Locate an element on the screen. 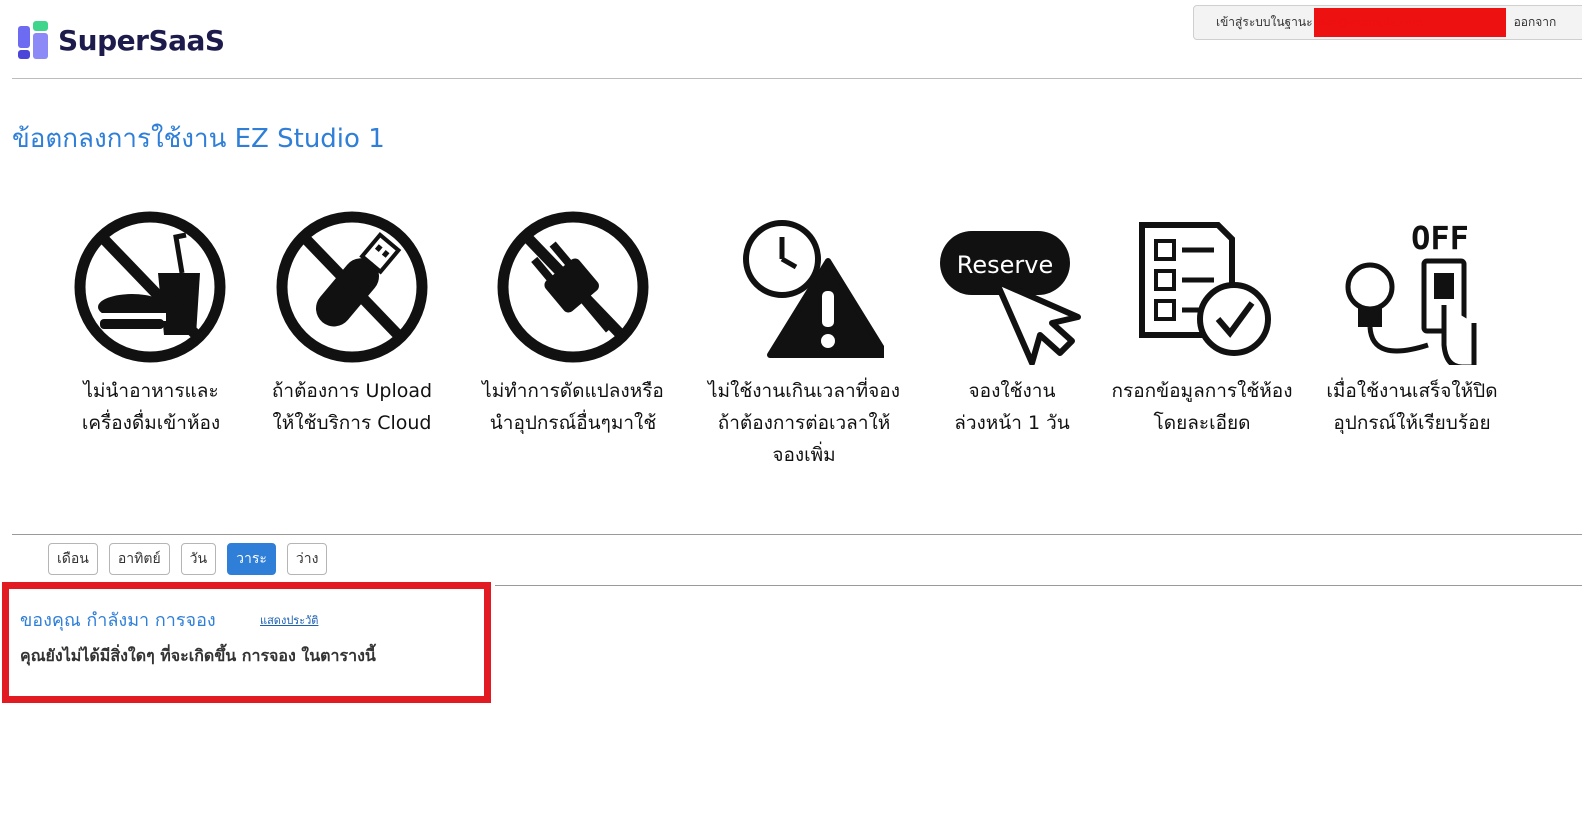 This screenshot has height=818, width=1582. tab-week: อาทิตย์ is located at coordinates (139, 559).